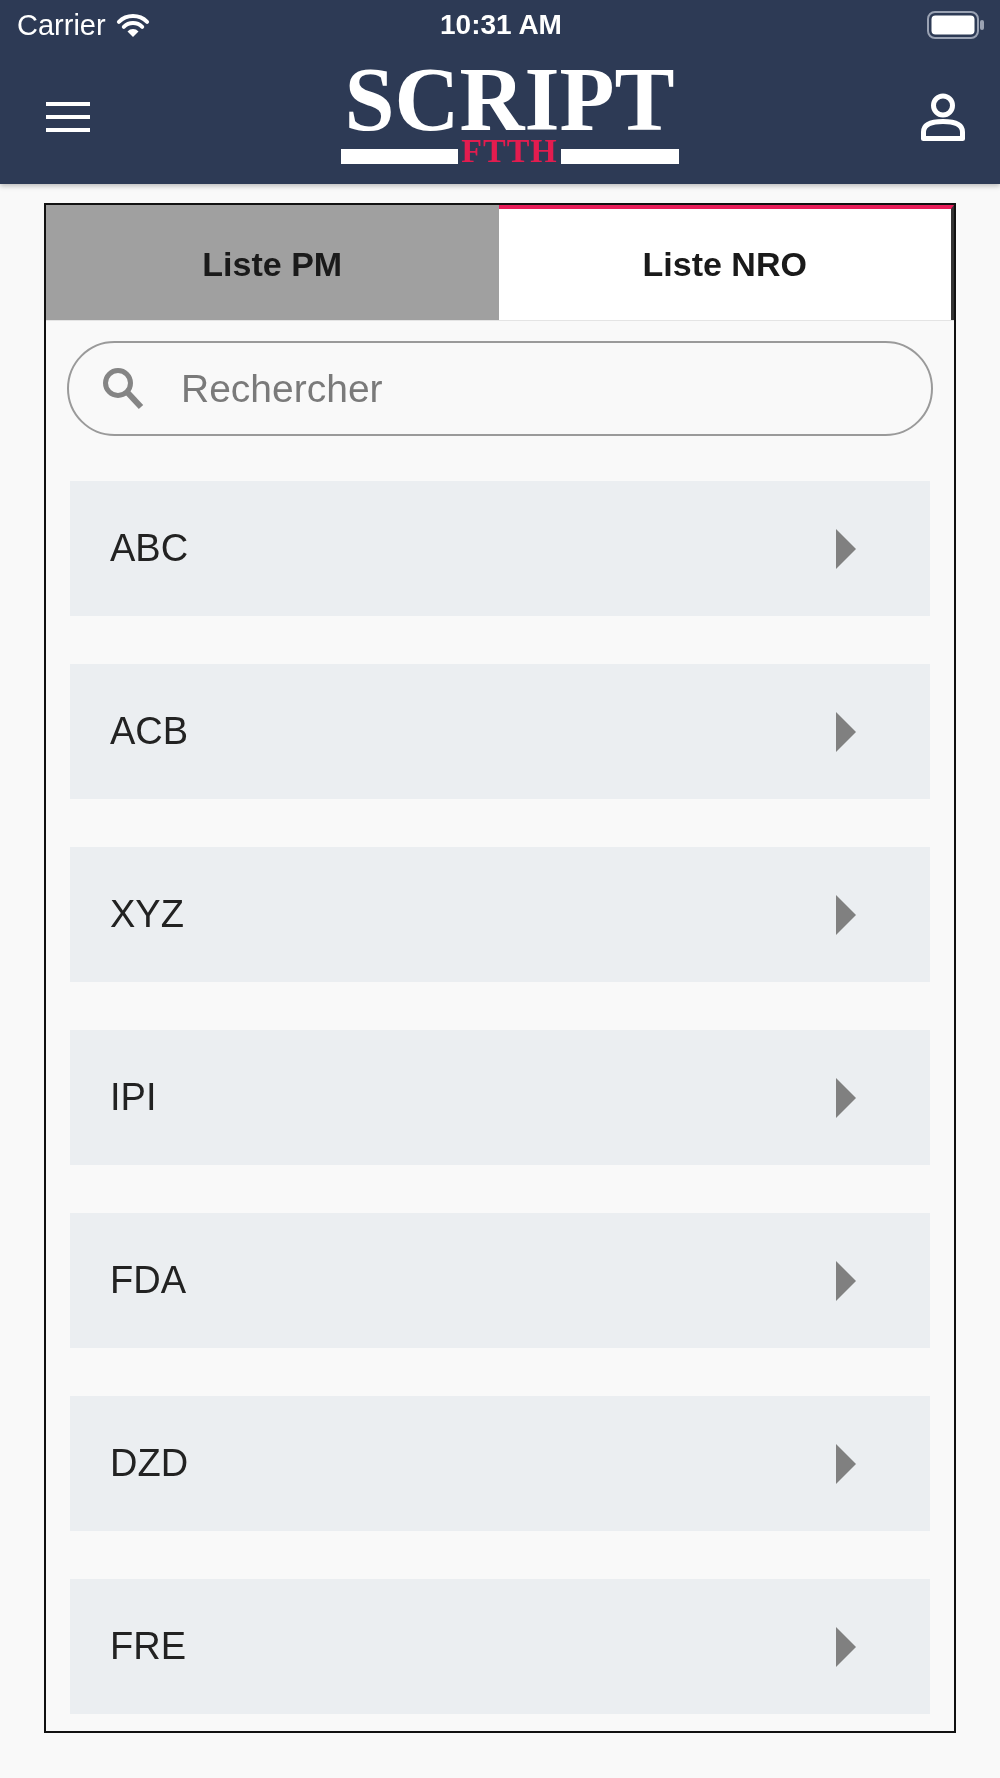  What do you see at coordinates (509, 151) in the screenshot?
I see `logo-subtitle: FTTH` at bounding box center [509, 151].